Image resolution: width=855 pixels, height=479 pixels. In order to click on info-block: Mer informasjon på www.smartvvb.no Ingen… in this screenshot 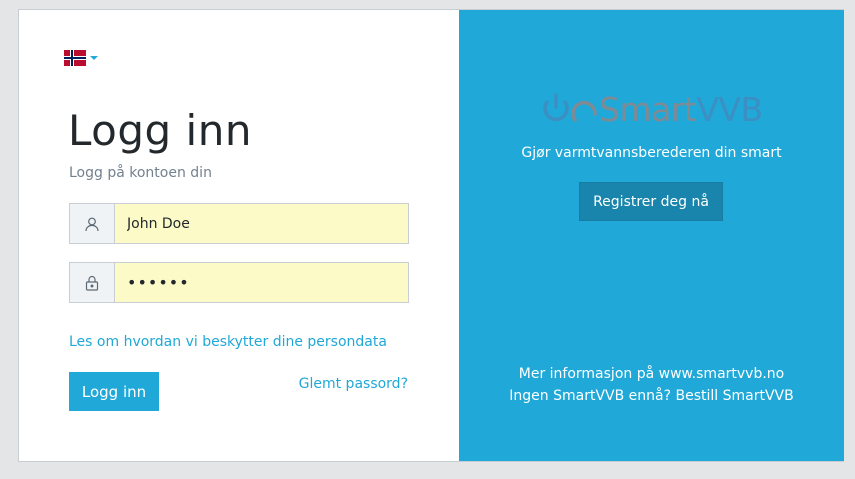, I will do `click(651, 385)`.